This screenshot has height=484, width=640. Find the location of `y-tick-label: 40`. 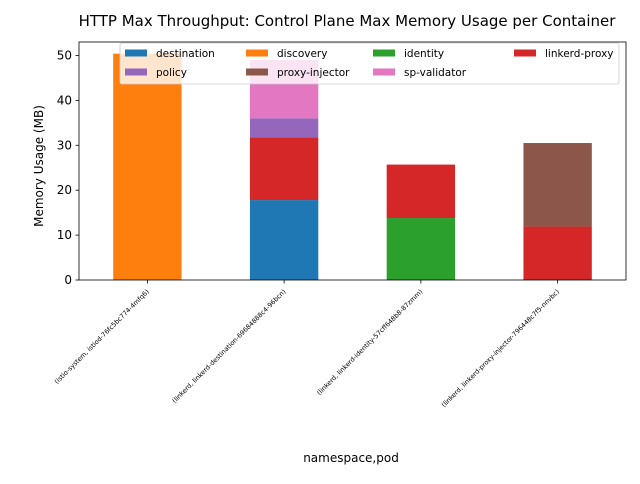

y-tick-label: 40 is located at coordinates (64, 100).